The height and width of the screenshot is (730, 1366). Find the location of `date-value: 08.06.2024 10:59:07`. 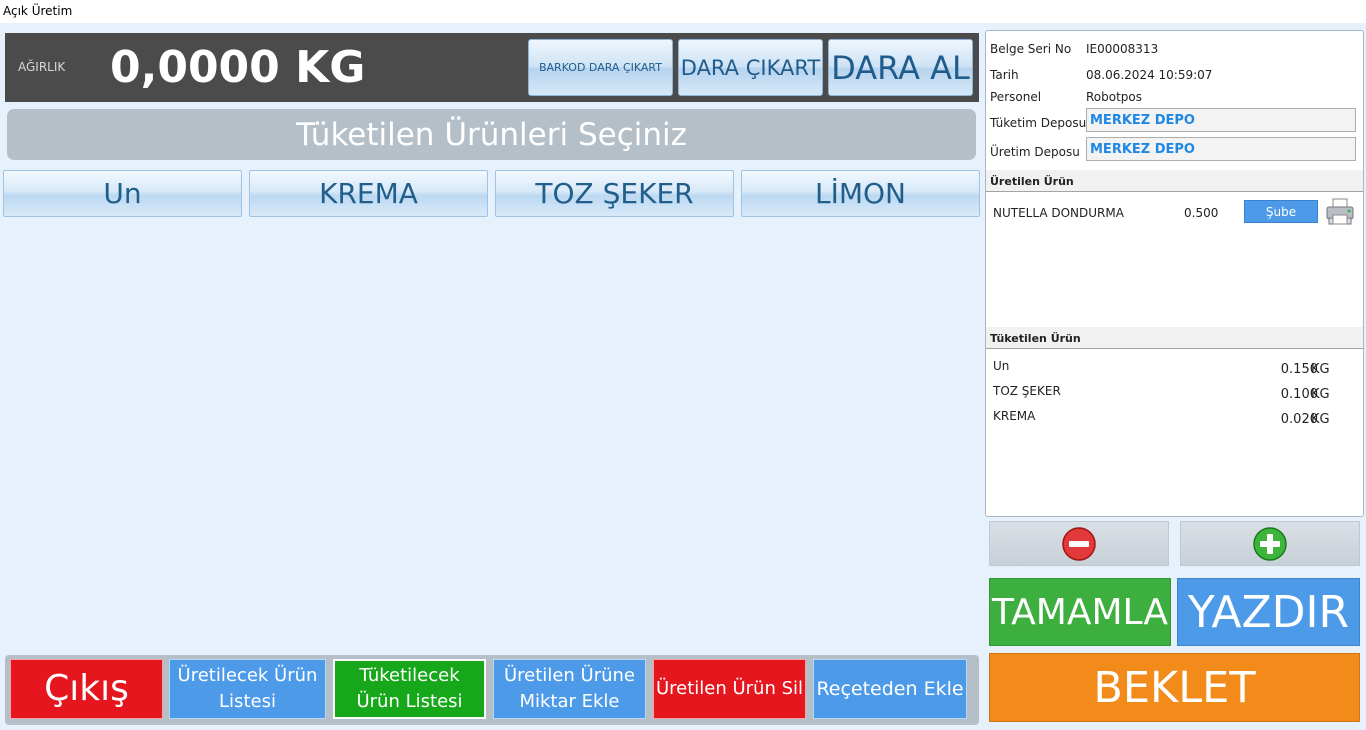

date-value: 08.06.2024 10:59:07 is located at coordinates (1149, 75).